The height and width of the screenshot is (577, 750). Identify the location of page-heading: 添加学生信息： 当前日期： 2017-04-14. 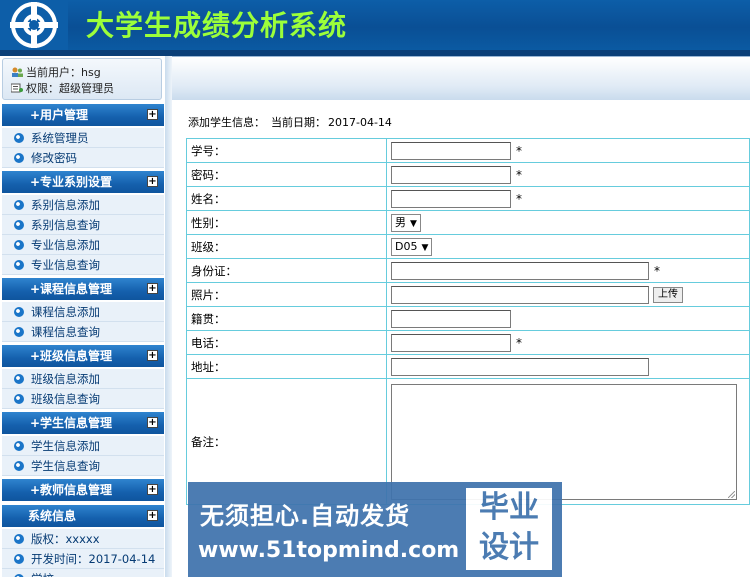
(293, 122).